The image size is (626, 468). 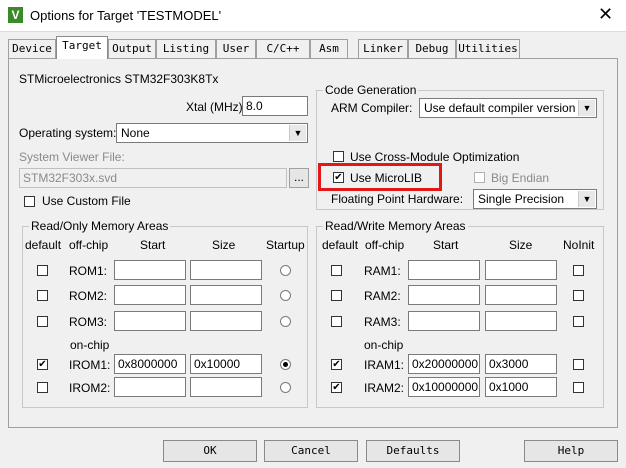 What do you see at coordinates (521, 245) in the screenshot?
I see `ram-col-size: Size` at bounding box center [521, 245].